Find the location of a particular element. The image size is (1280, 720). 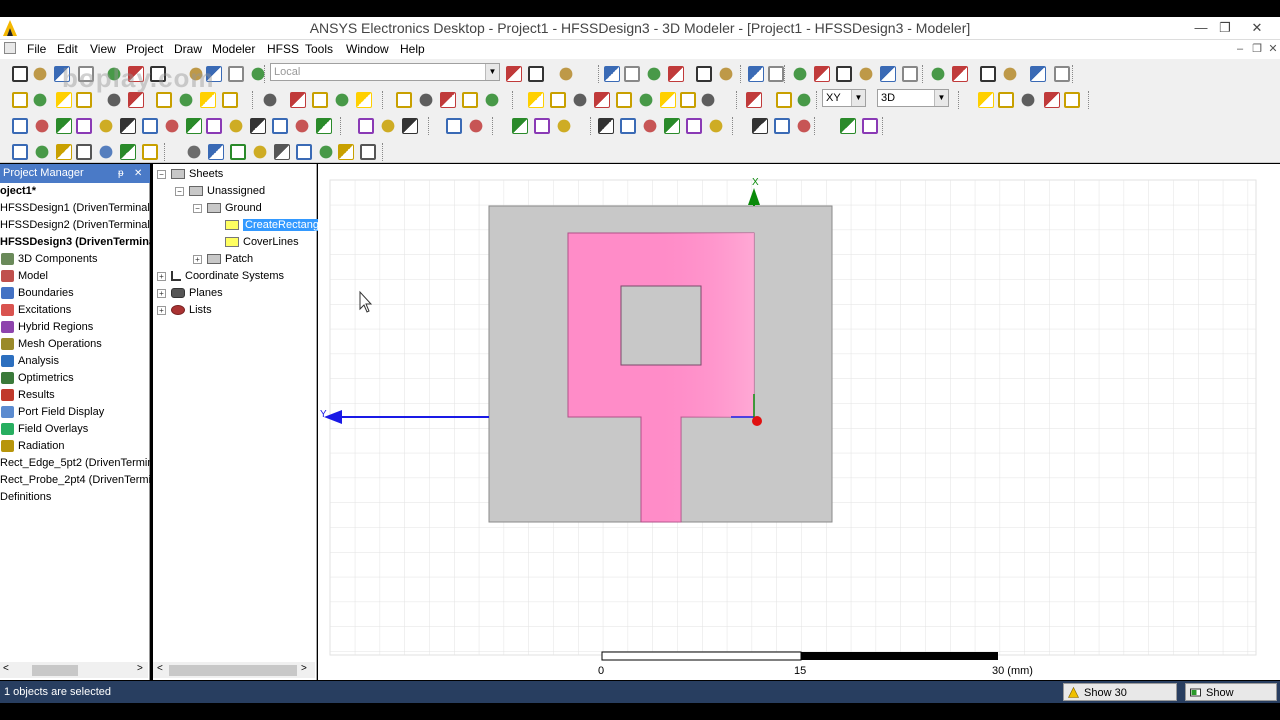

project-tree-item: 3D Components is located at coordinates (75, 259).